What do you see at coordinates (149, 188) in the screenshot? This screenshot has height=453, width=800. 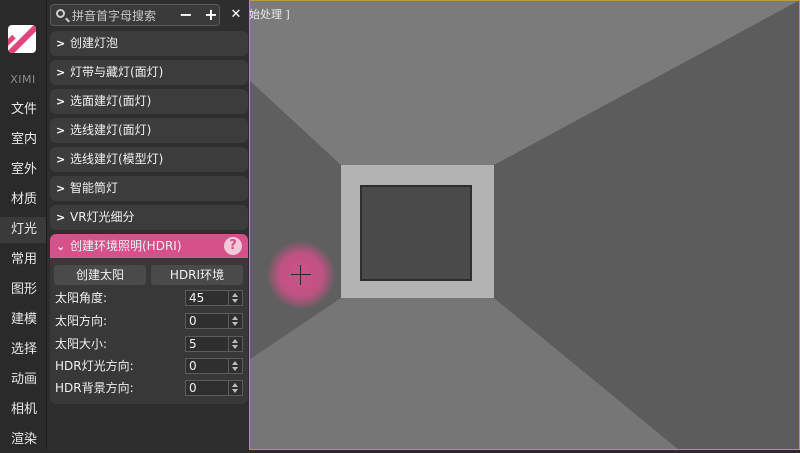 I see `section-smart-downlight: > 智能筒灯` at bounding box center [149, 188].